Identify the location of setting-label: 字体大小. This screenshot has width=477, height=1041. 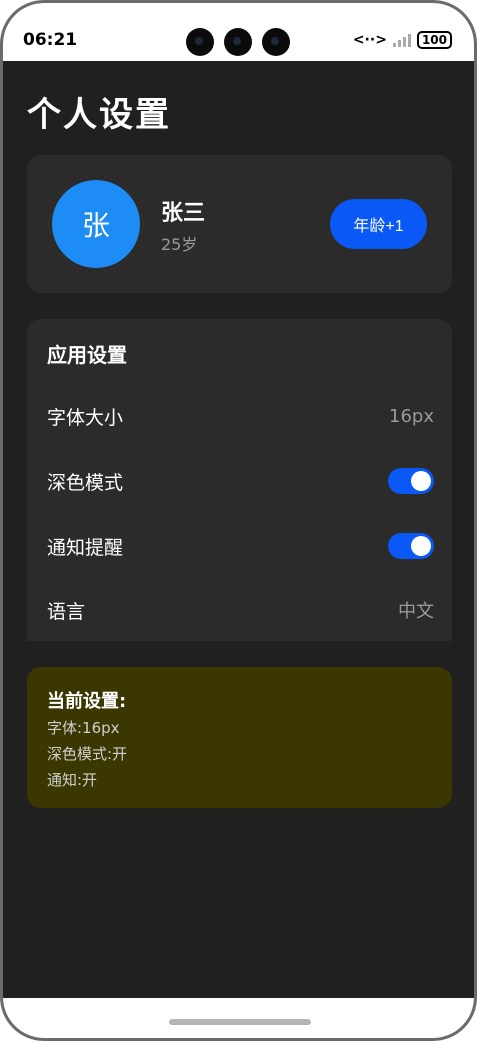
(85, 417).